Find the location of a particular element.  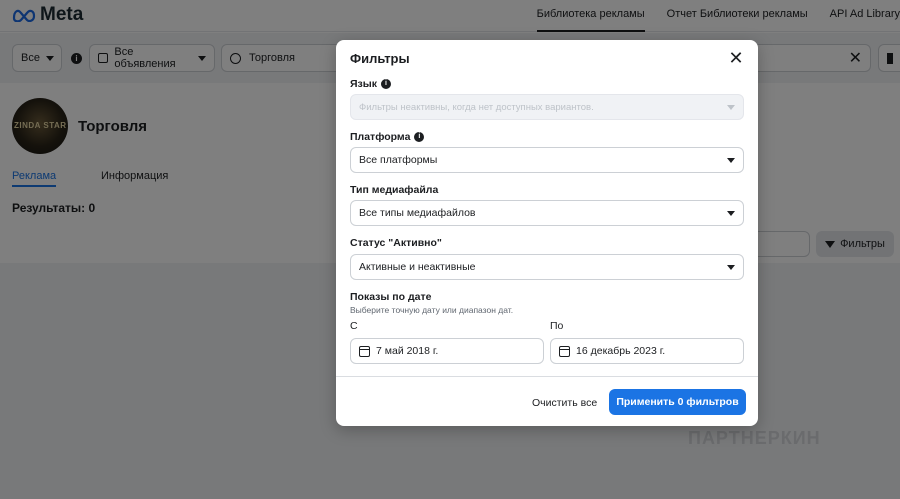

active-status-select-value: Активные и неактивные is located at coordinates (417, 267).